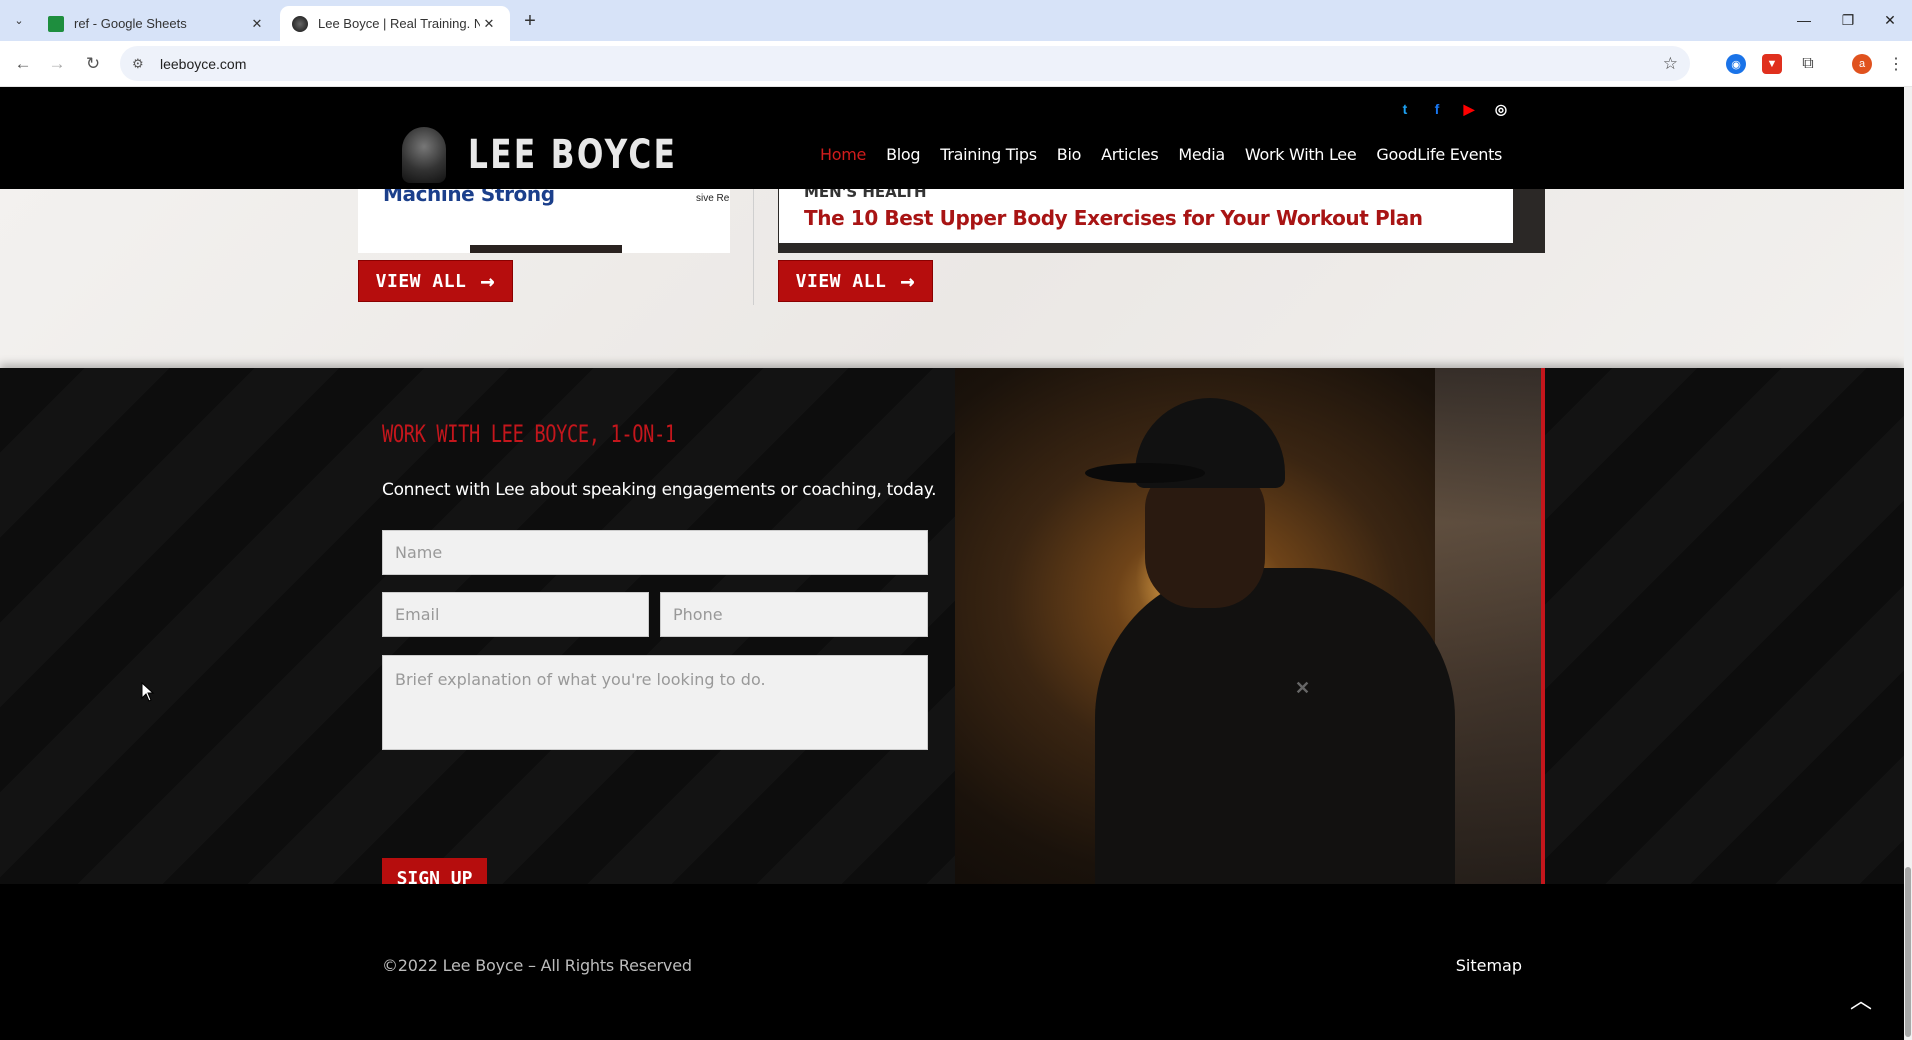  I want to click on extensions-puzzle-icon: ⧉, so click(1808, 64).